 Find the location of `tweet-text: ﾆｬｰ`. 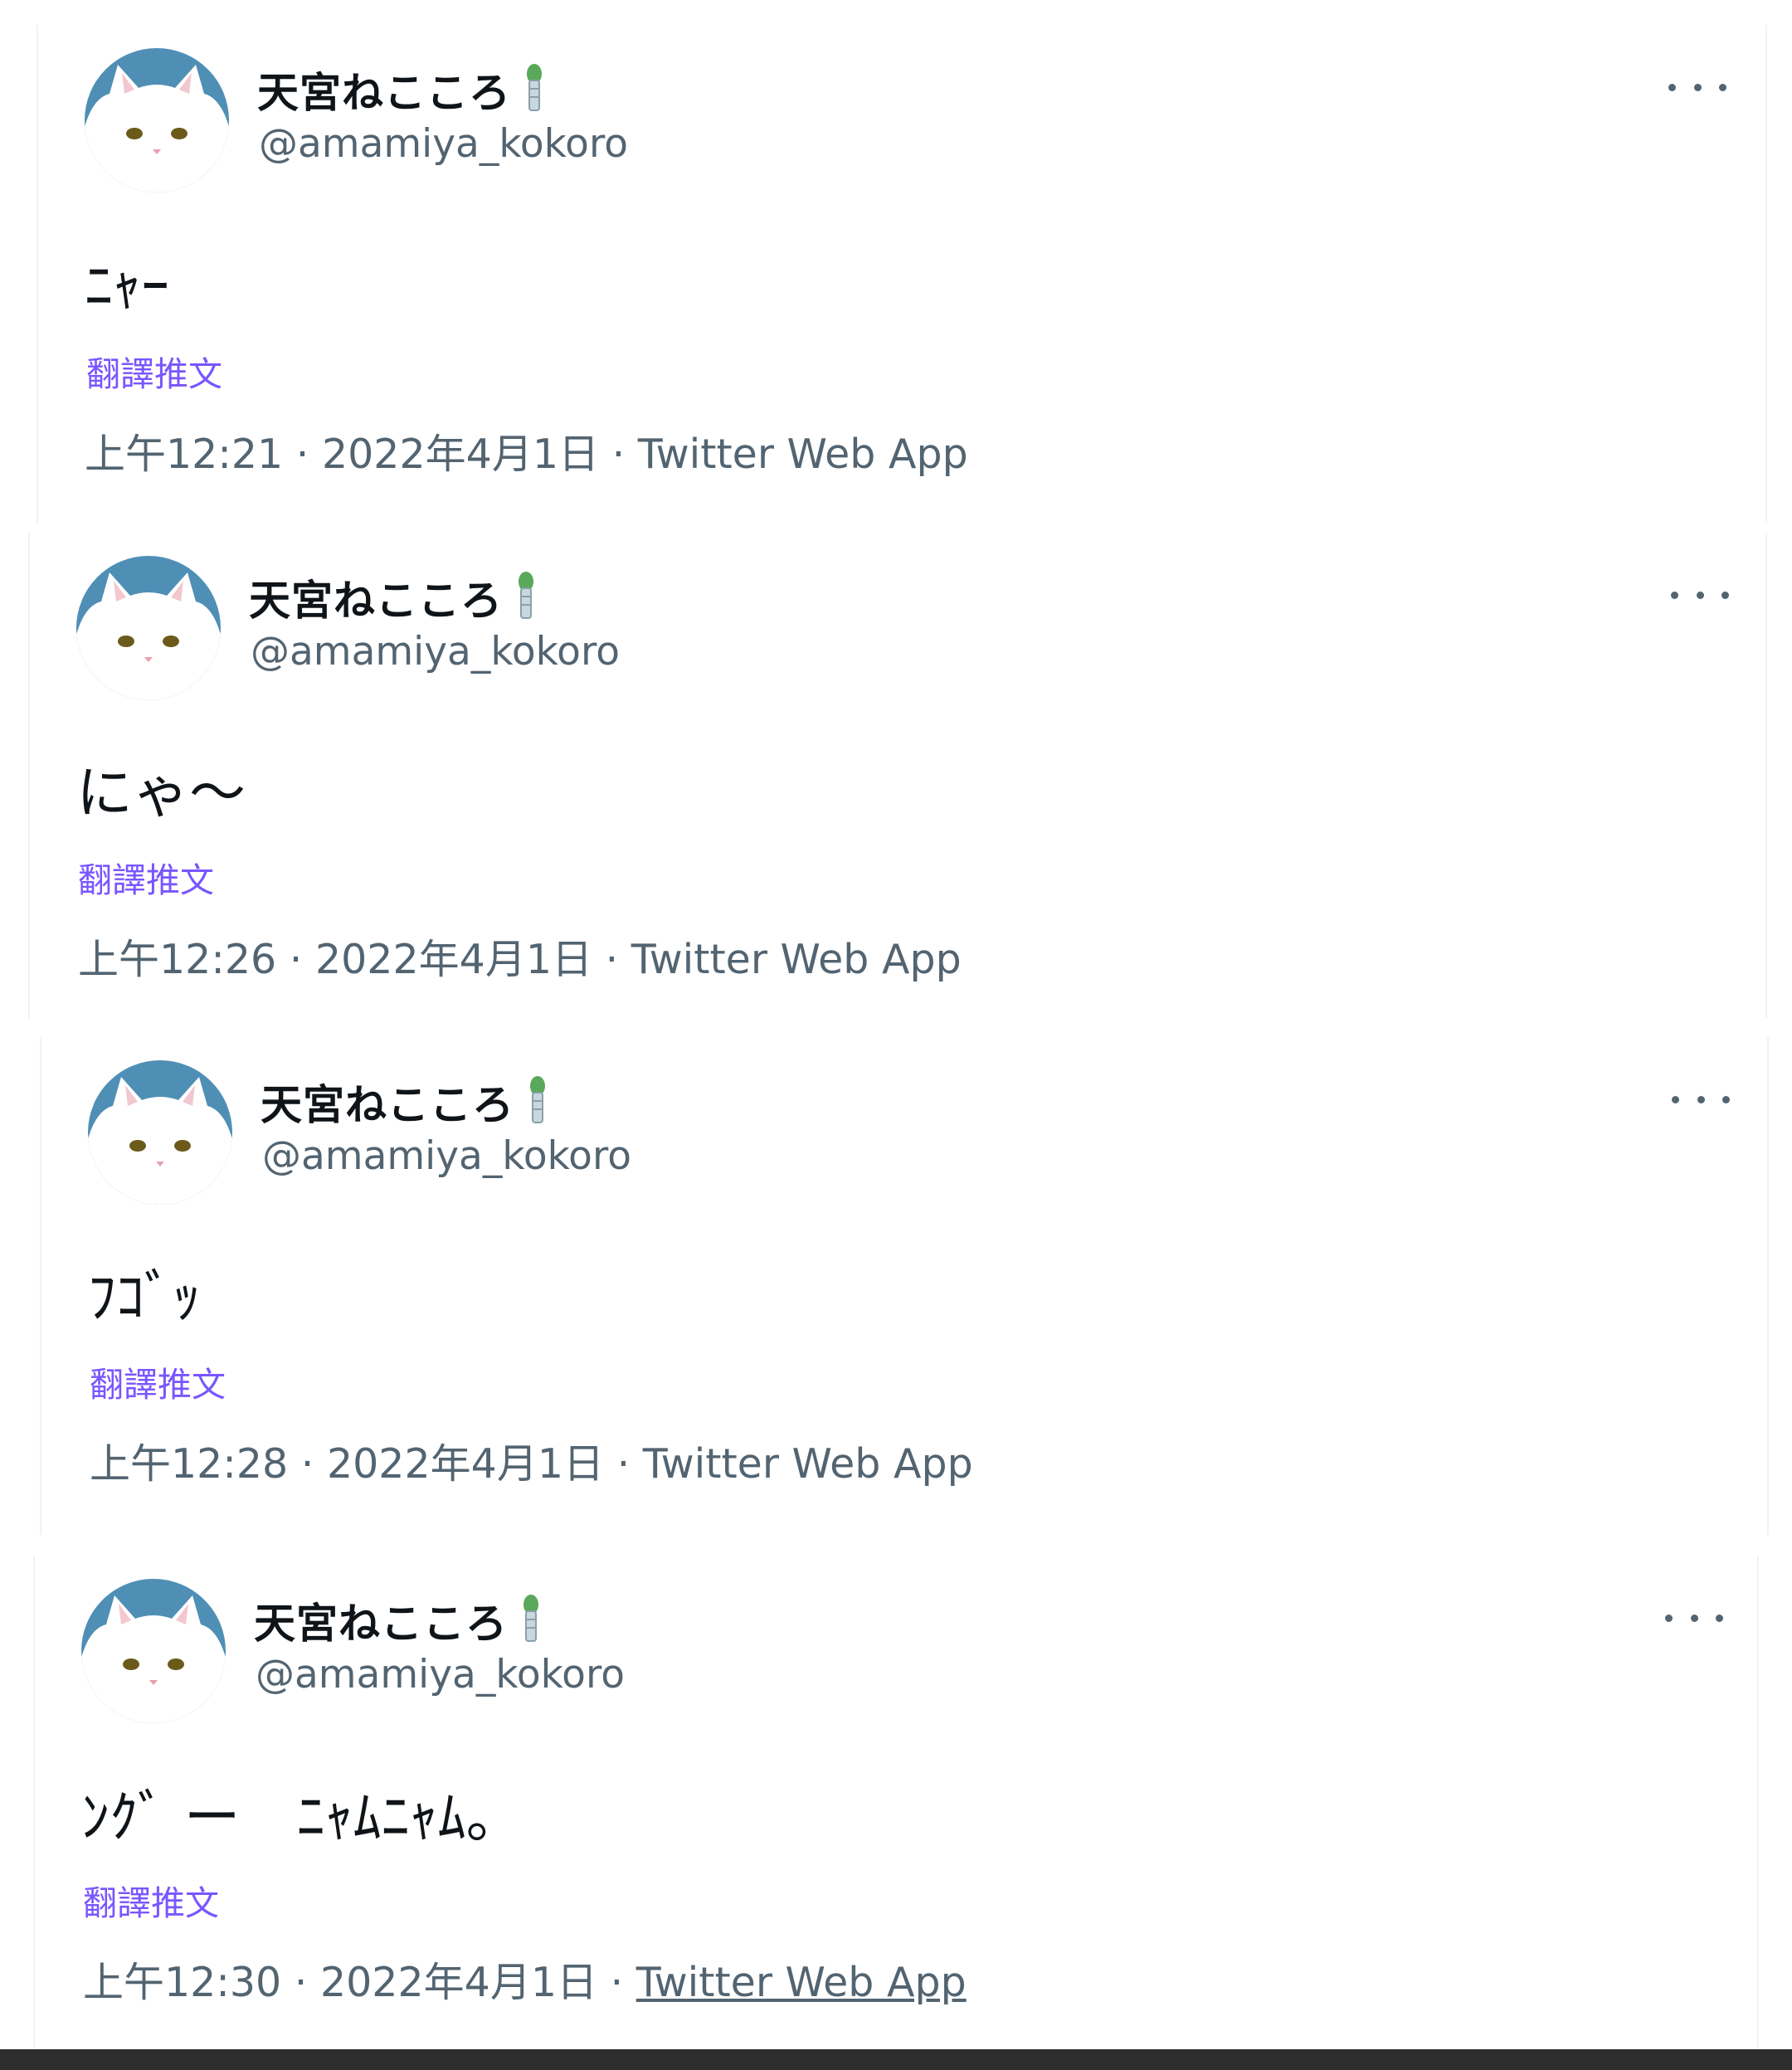

tweet-text: ﾆｬｰ is located at coordinates (127, 287).